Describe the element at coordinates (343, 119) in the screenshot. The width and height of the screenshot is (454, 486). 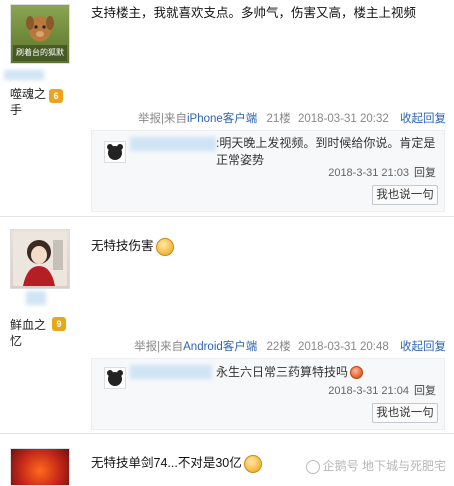
I see `post-datetime: 2018-03-31 20:32` at that location.